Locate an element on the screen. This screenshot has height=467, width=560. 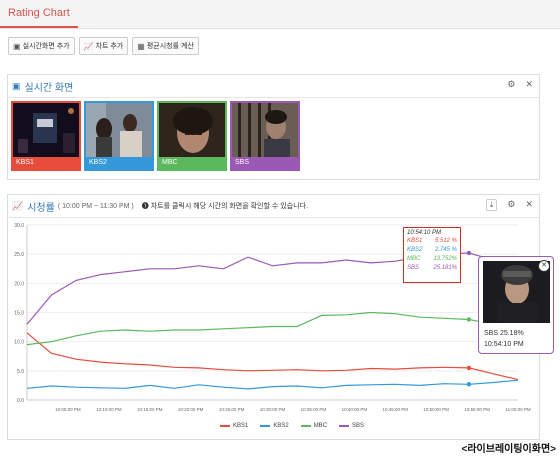
image-caption: <라이브레이팅이화면> is located at coordinates (508, 449).